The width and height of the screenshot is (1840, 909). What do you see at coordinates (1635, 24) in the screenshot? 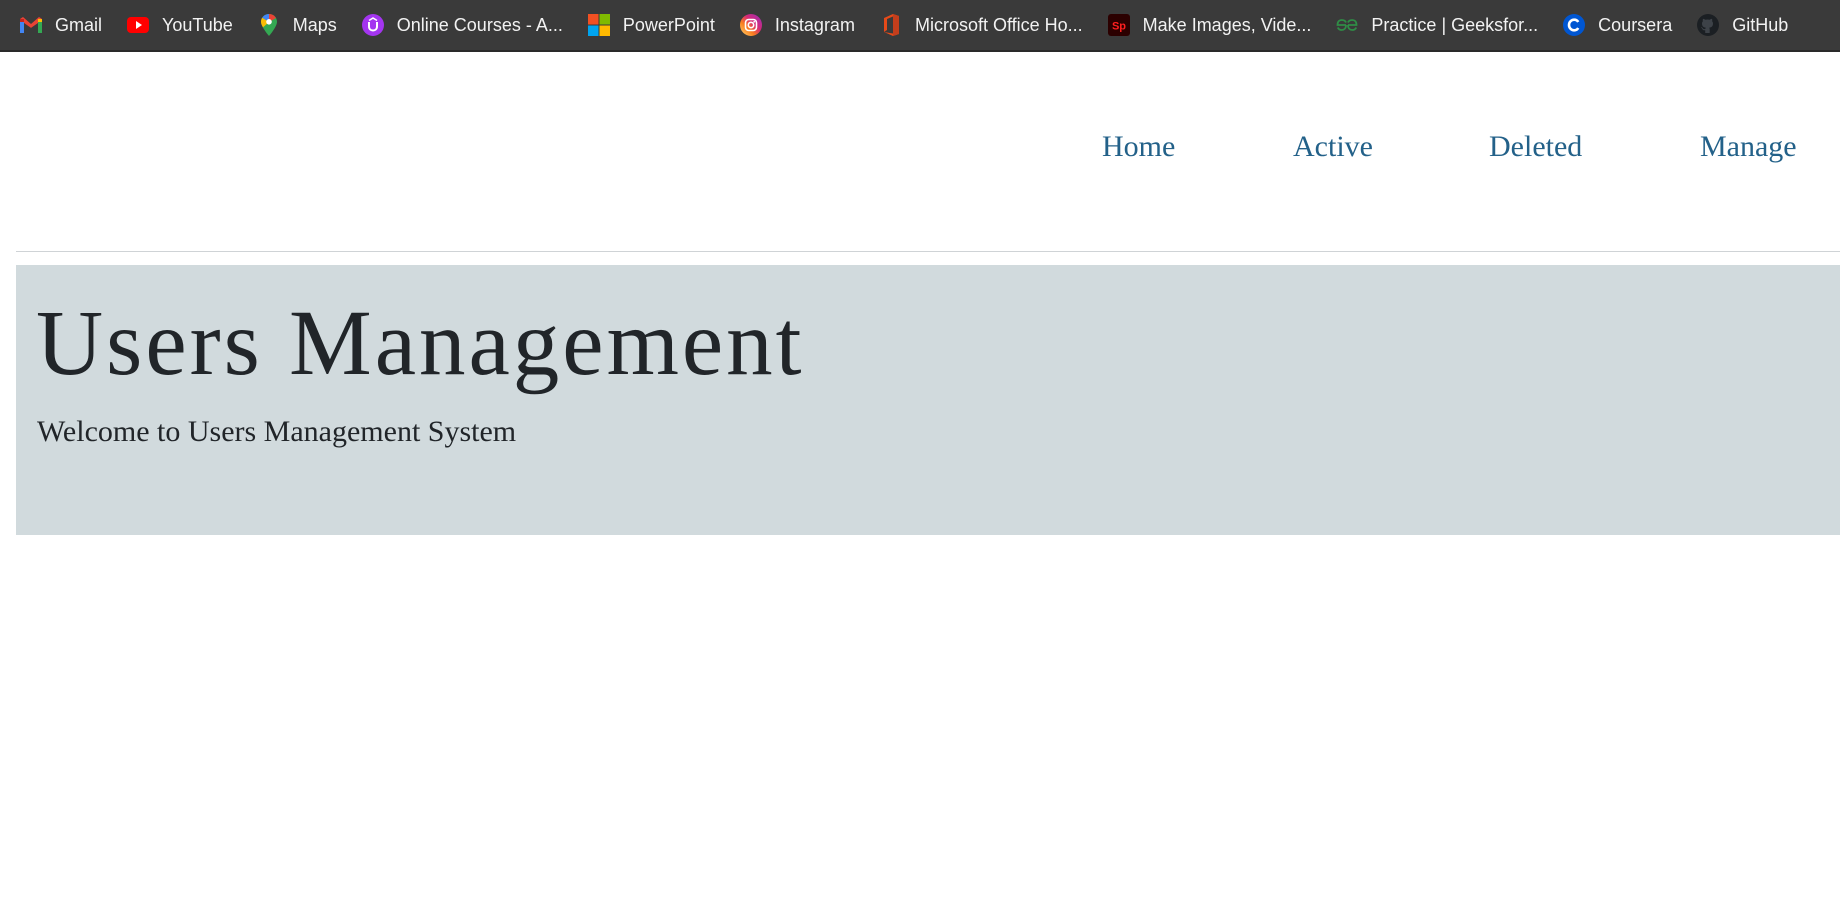
I see `bookmark-label: Coursera` at bounding box center [1635, 24].